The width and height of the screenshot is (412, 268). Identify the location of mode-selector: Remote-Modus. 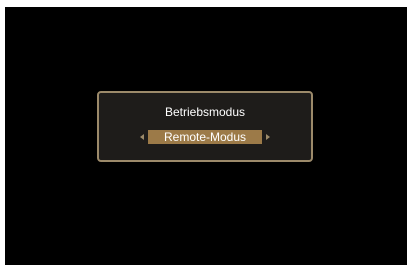
(205, 137).